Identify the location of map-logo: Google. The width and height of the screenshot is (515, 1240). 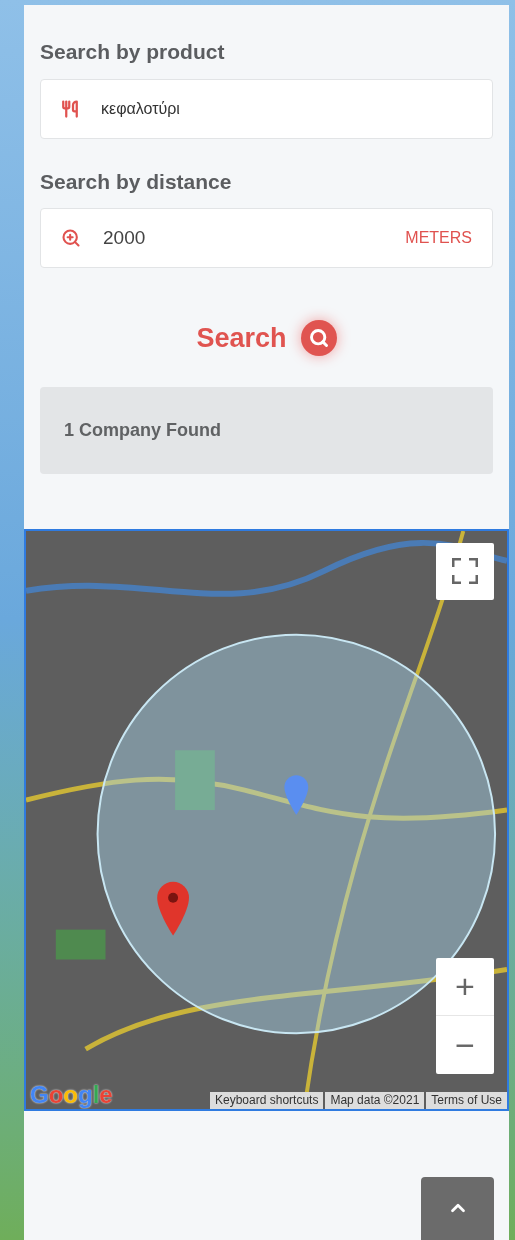
(71, 1094).